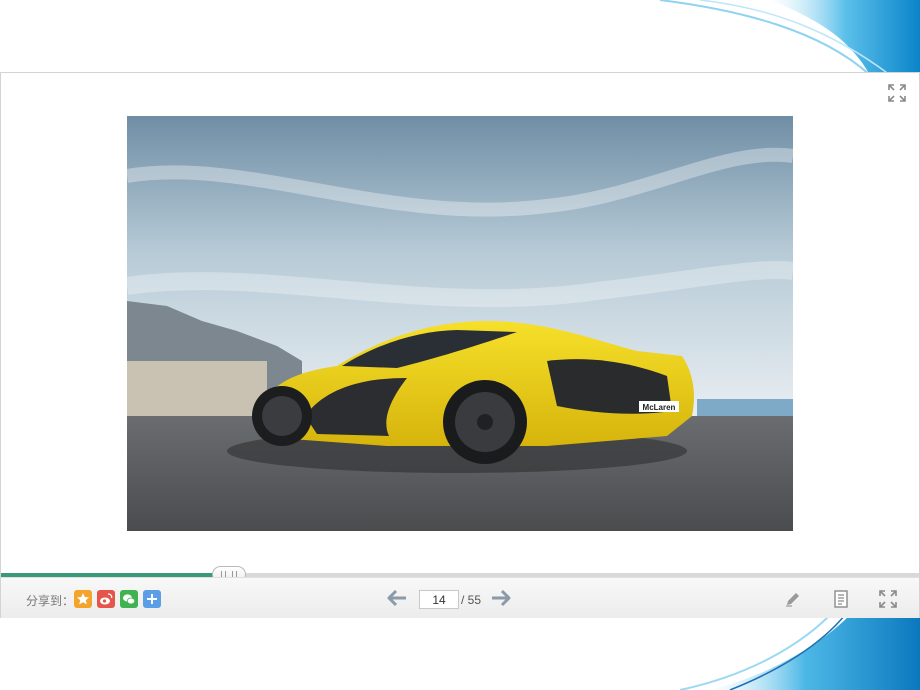  What do you see at coordinates (397, 598) in the screenshot?
I see `previous-page-arrow-icon` at bounding box center [397, 598].